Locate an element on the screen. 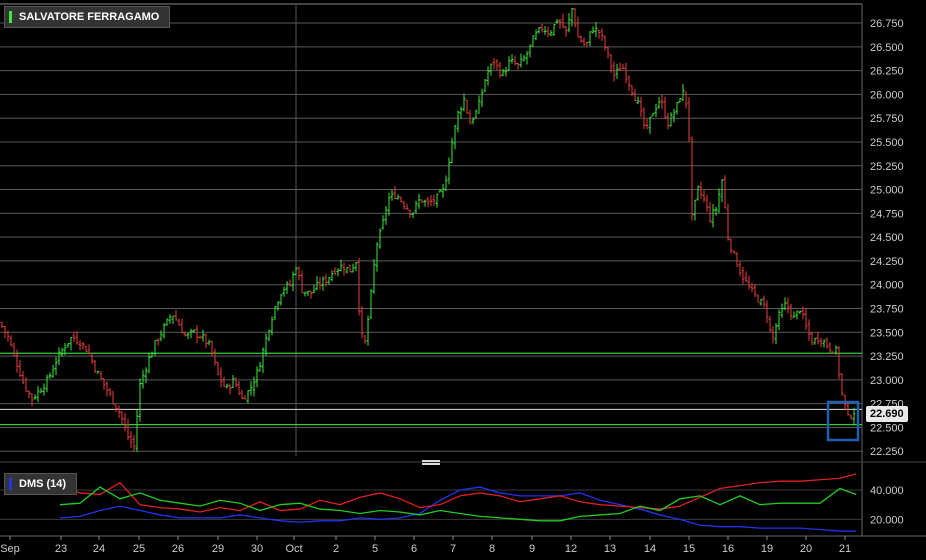 The image size is (926, 560). time-axis-label: 20 is located at coordinates (806, 549).